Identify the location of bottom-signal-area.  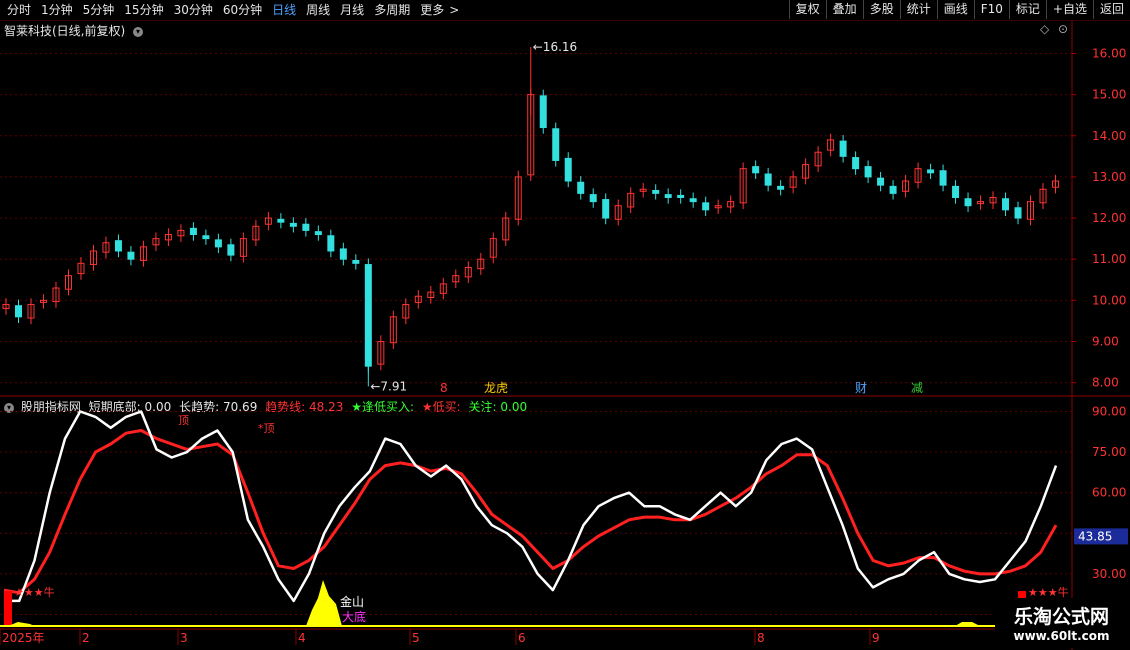
(967, 624).